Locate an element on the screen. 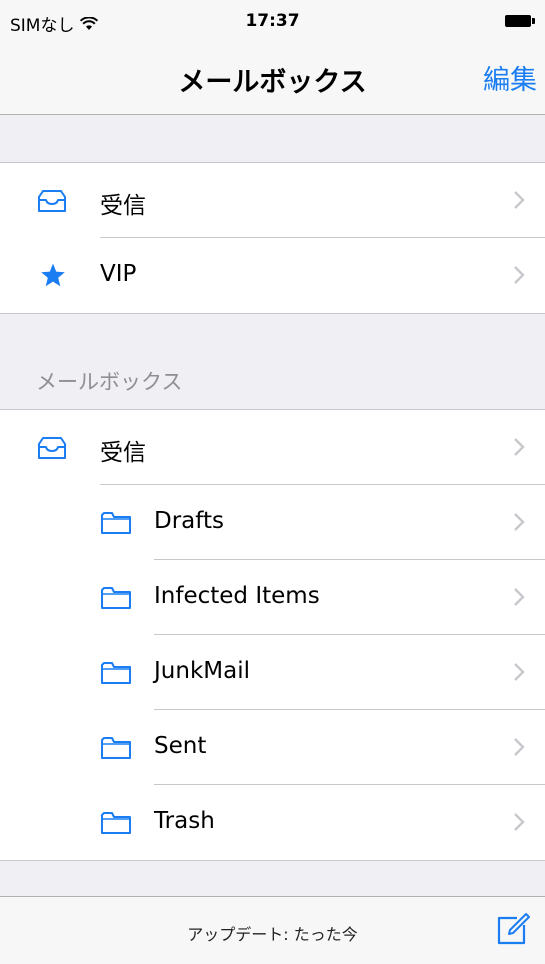 This screenshot has height=964, width=545. folder-item-label: Infected Items is located at coordinates (237, 596).